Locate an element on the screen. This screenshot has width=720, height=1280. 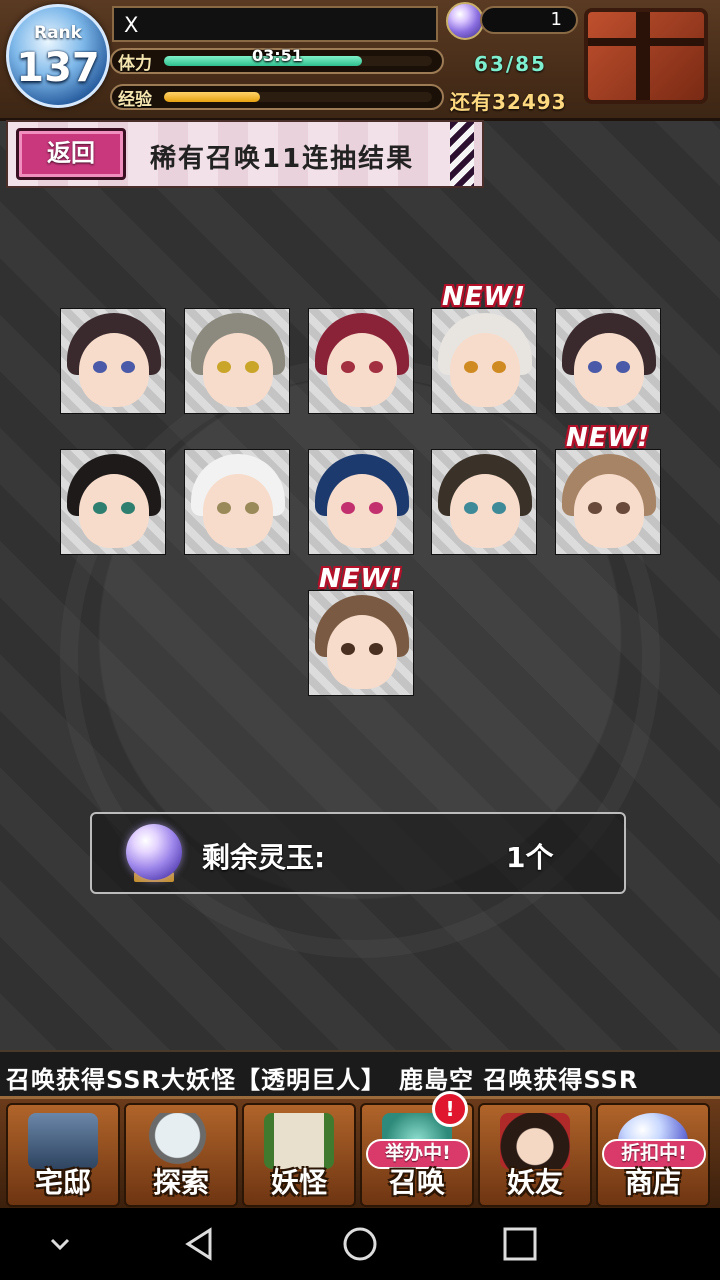
stamina-value: 63/85 is located at coordinates (510, 64).